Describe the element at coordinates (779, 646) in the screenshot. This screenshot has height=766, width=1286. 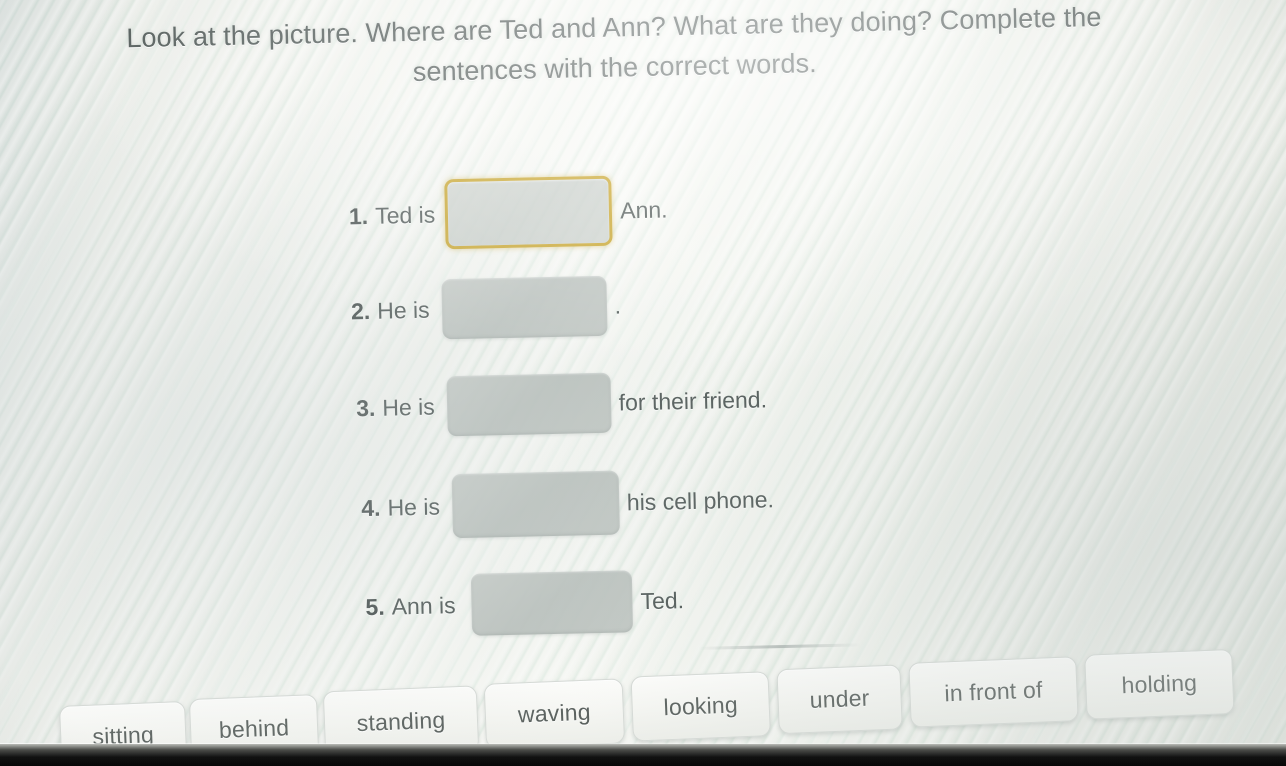
I see `word-bank-divider` at that location.